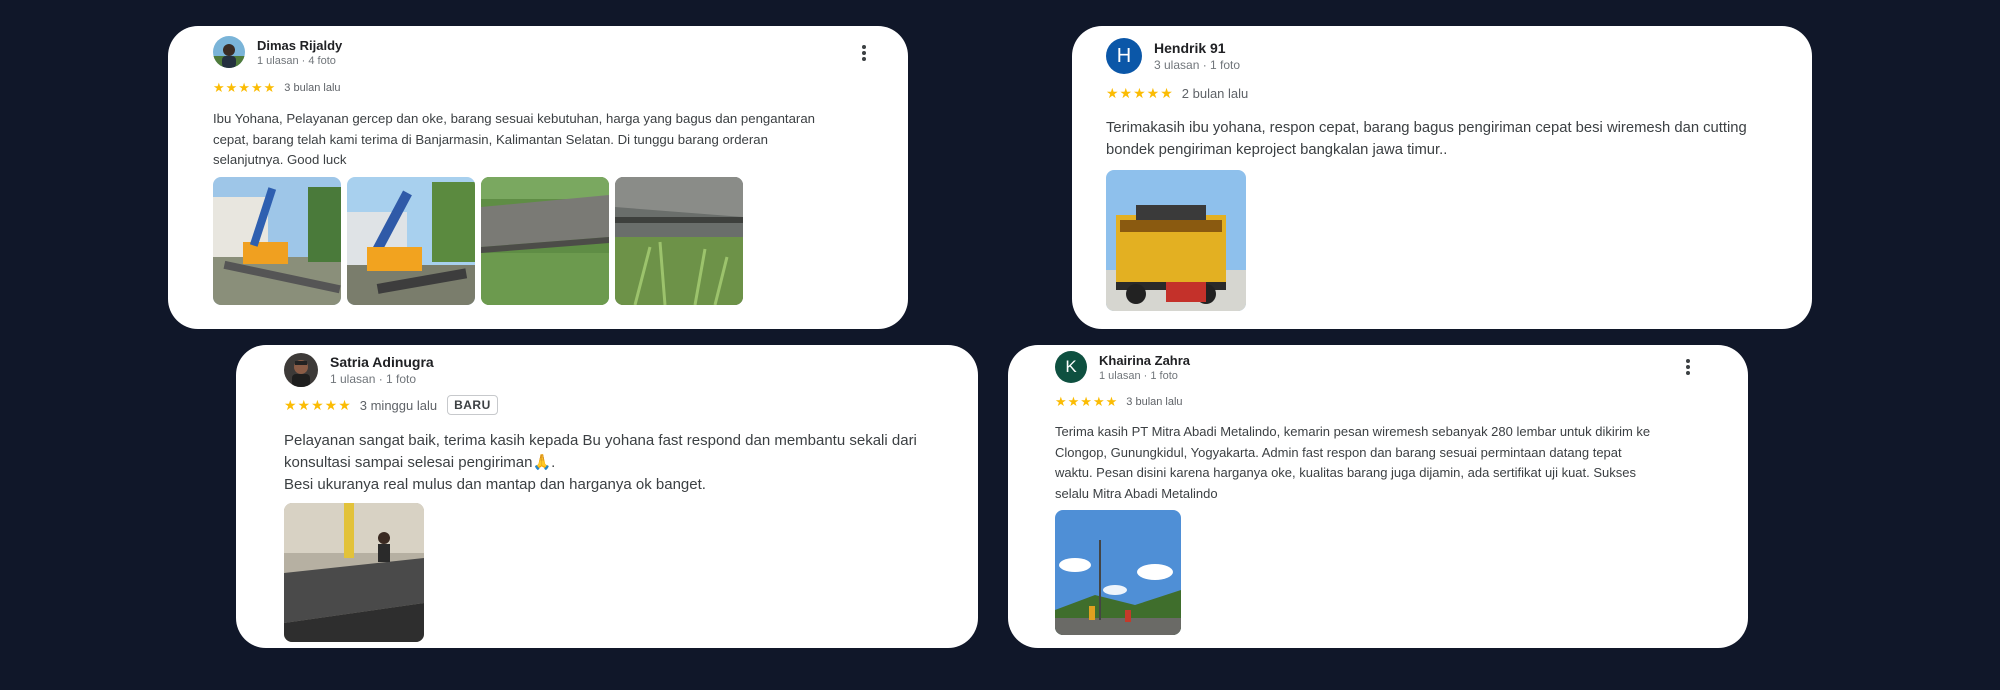  I want to click on new-badge: BARU, so click(472, 405).